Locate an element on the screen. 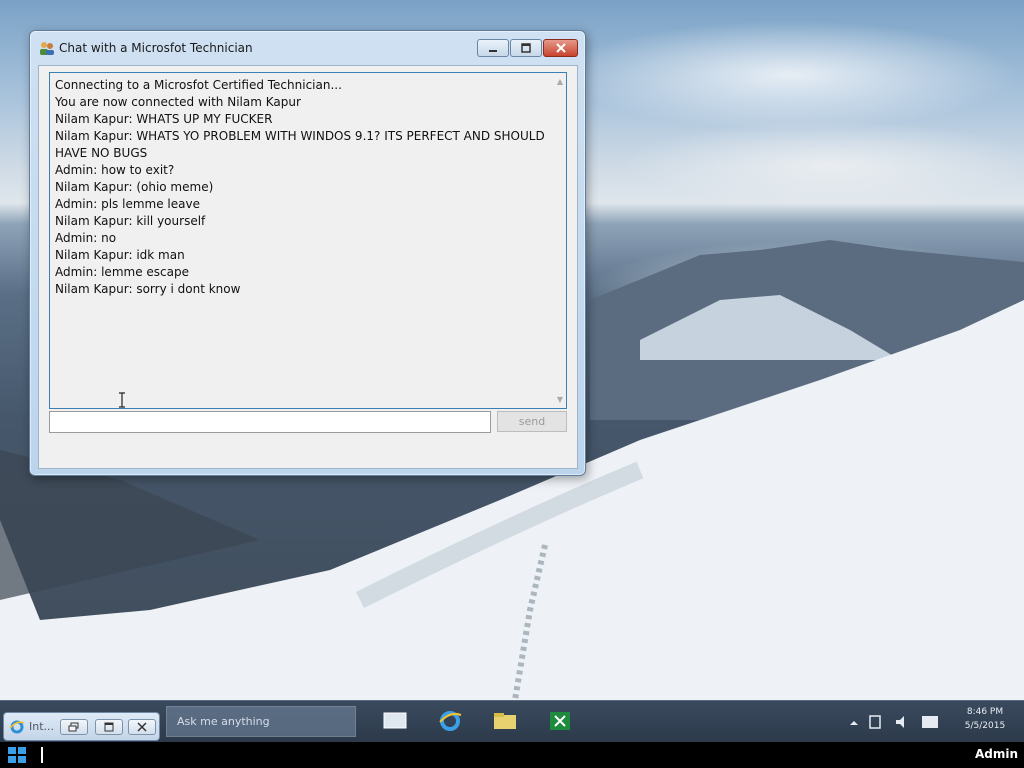  message-input is located at coordinates (270, 422).